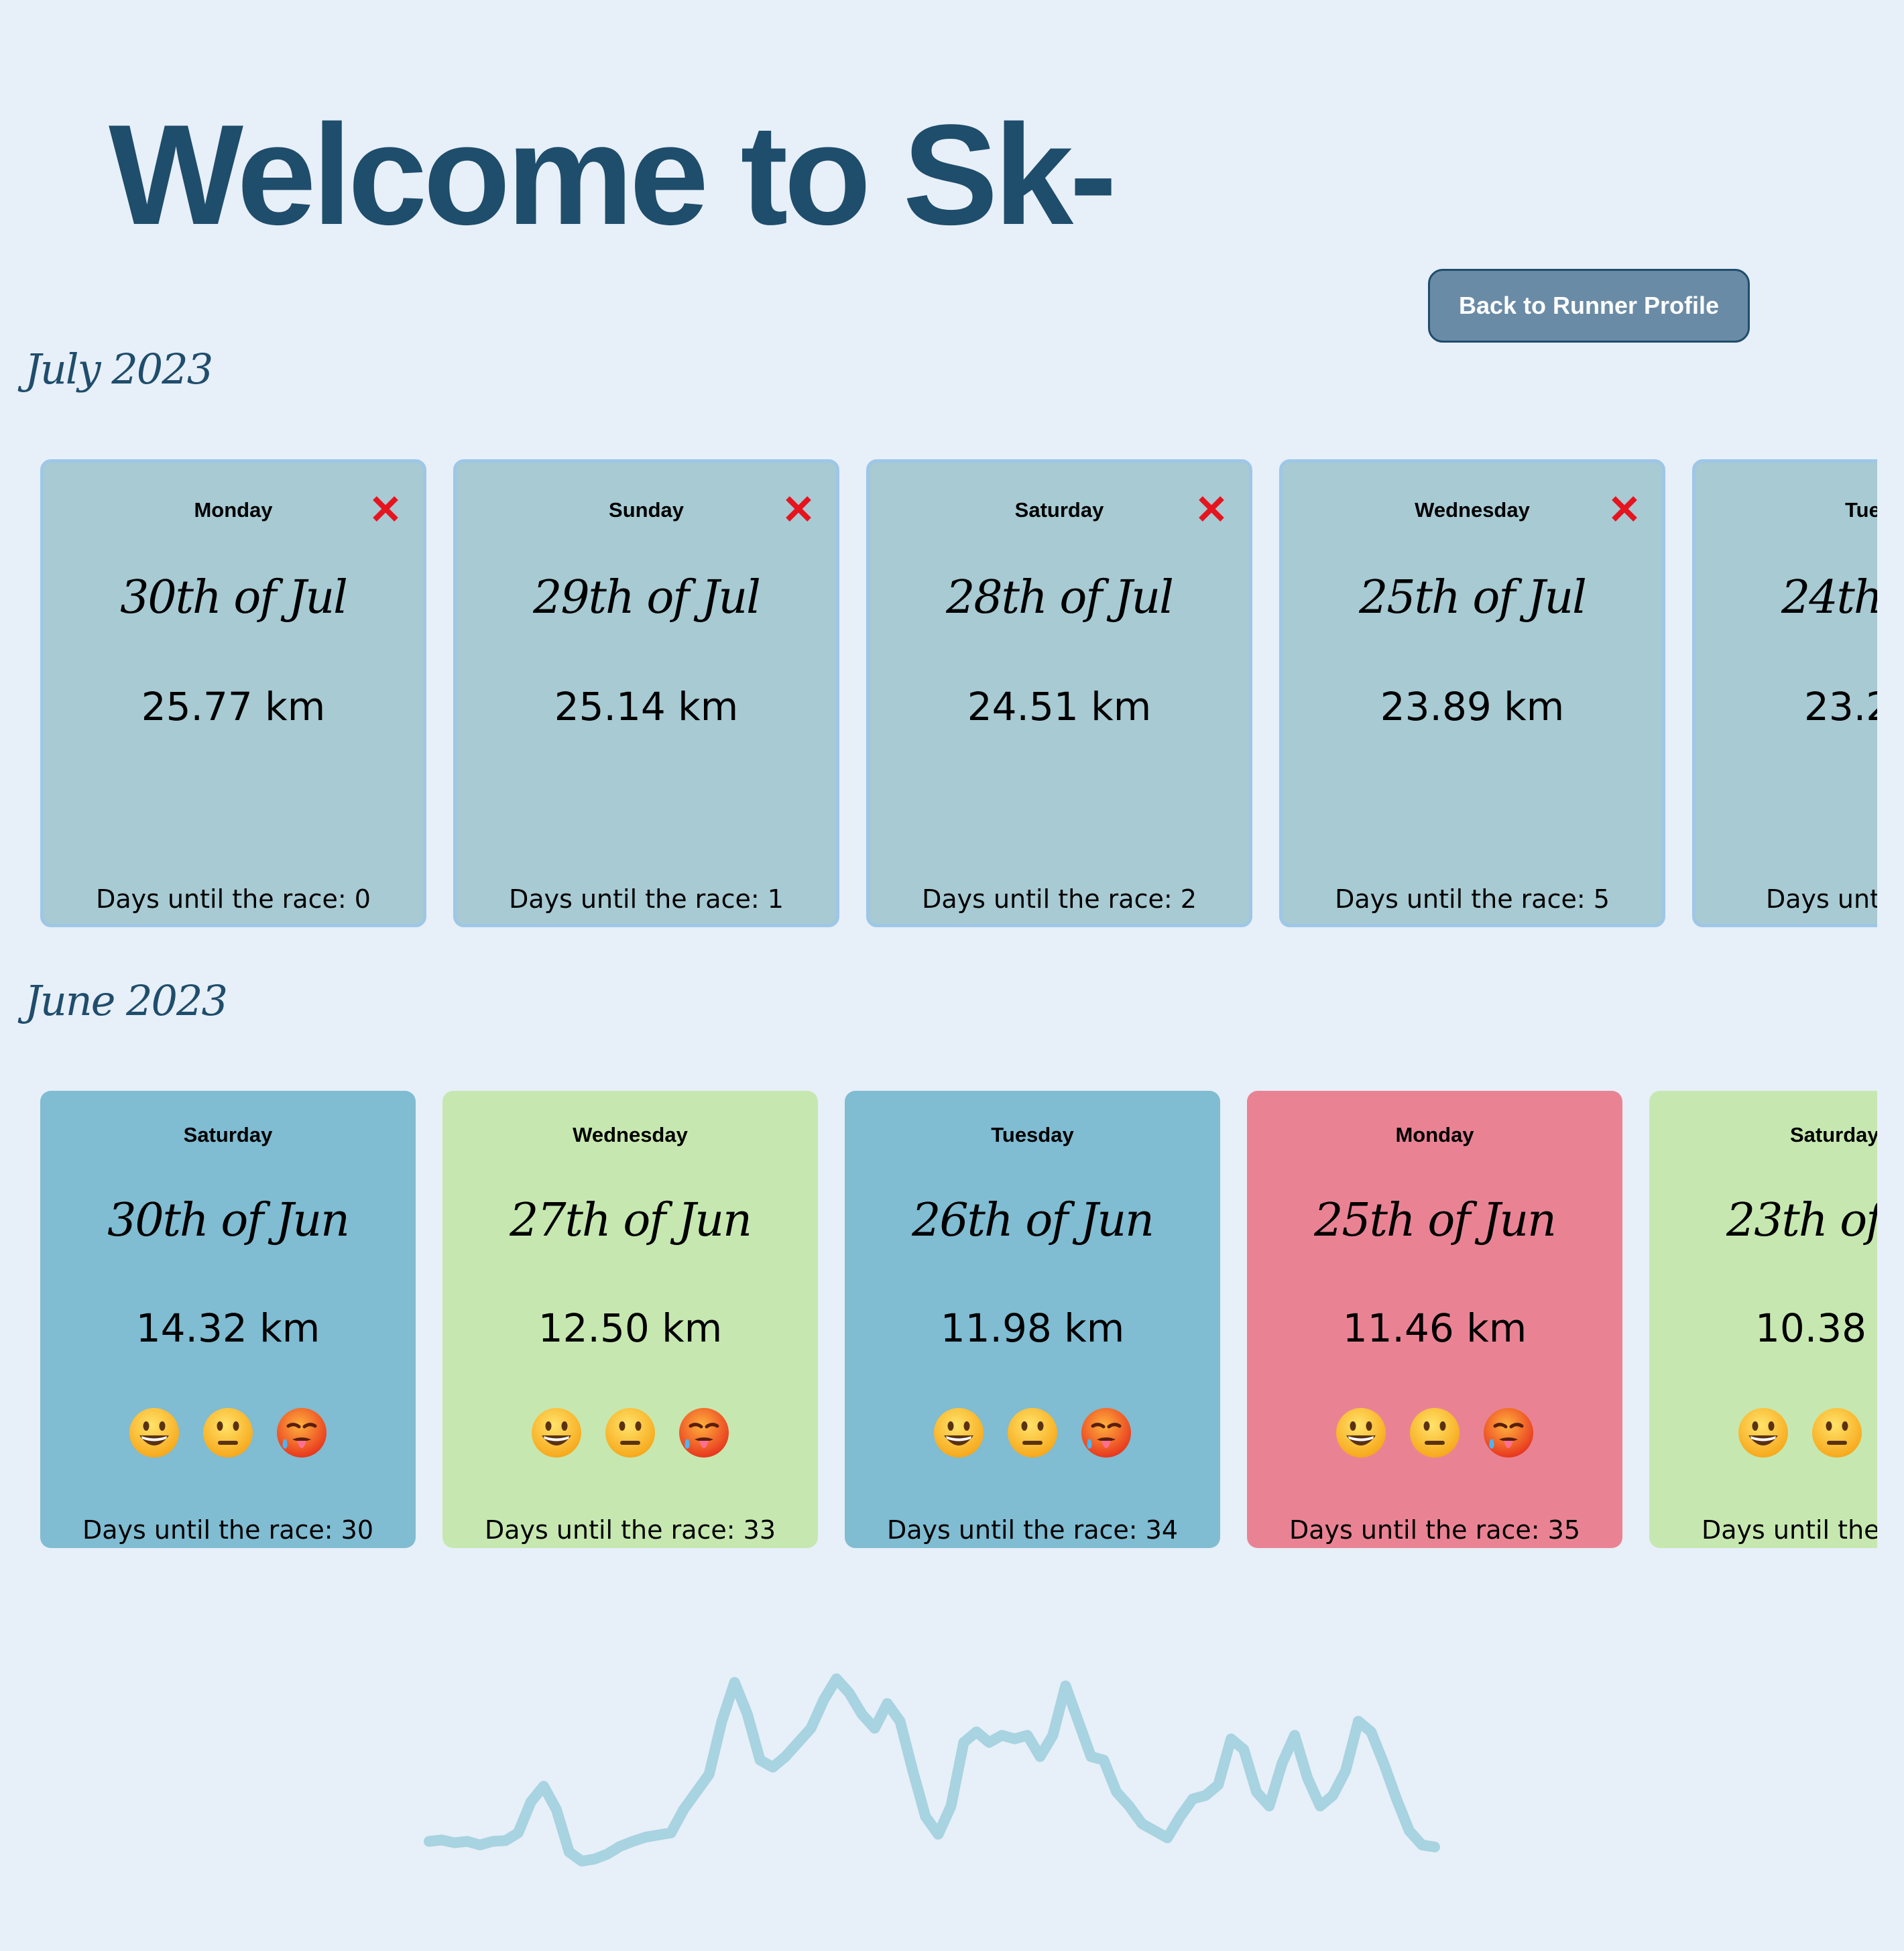 The image size is (1904, 1951). I want to click on page-title: Welcome to Sk-, so click(613, 175).